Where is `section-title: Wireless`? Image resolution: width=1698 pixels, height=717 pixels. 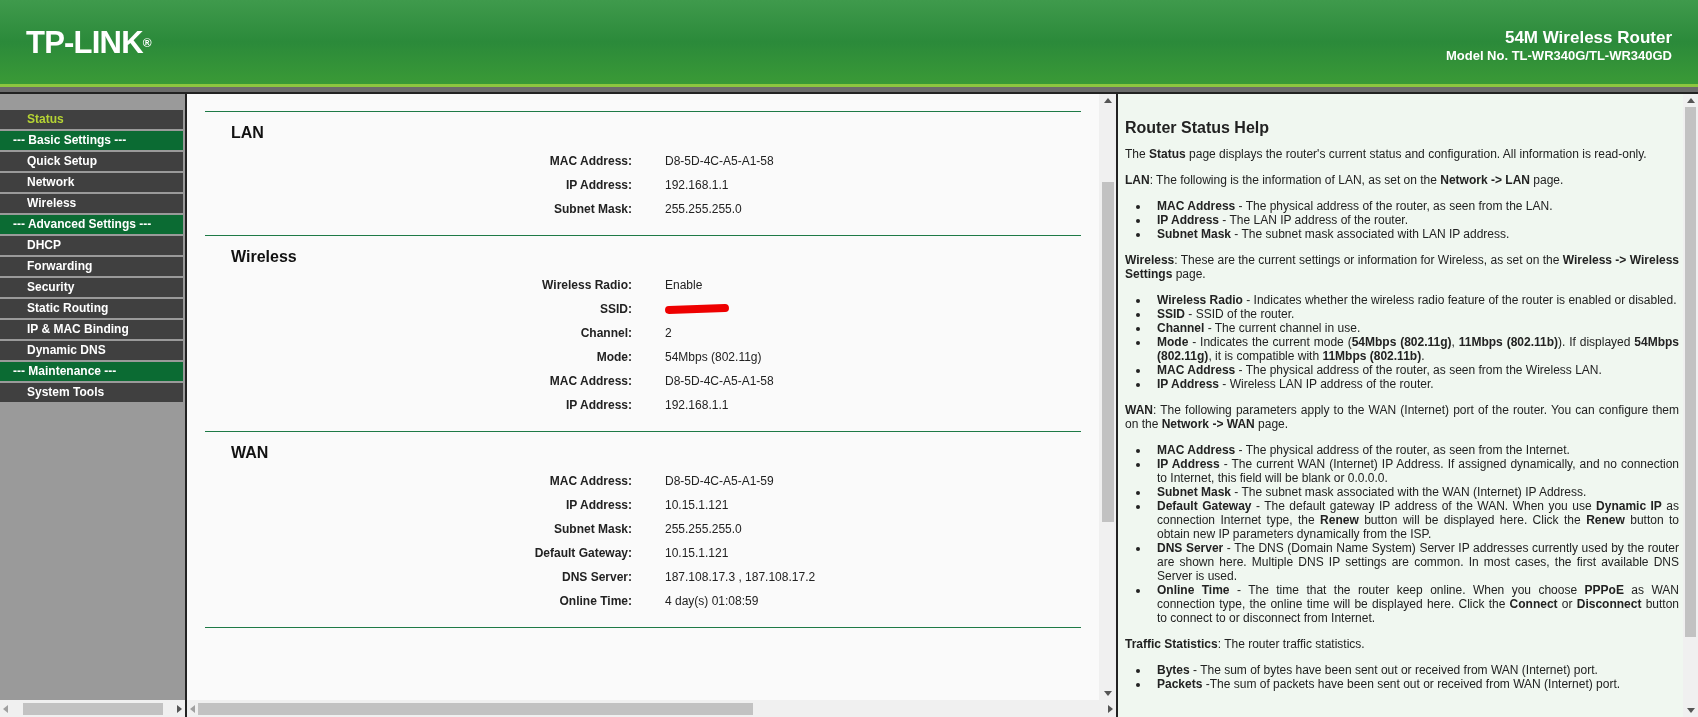
section-title: Wireless is located at coordinates (264, 257).